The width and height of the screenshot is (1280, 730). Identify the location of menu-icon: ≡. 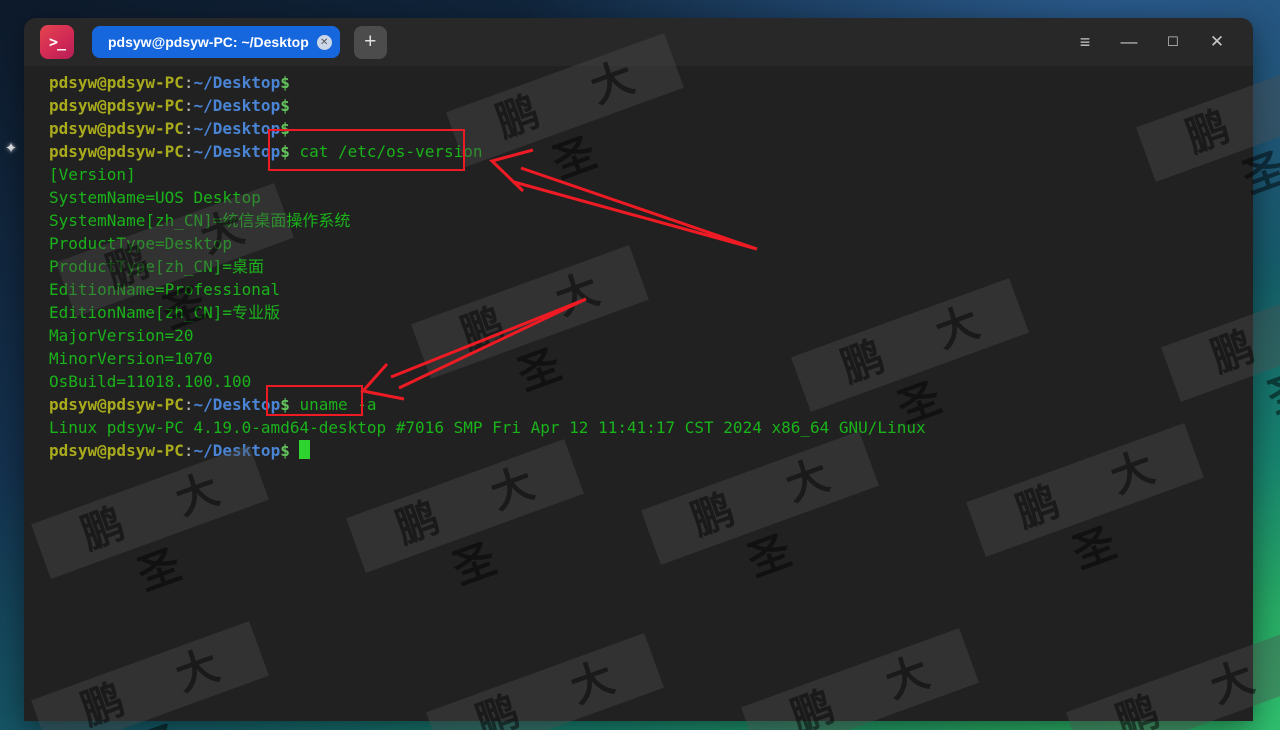
(1085, 42).